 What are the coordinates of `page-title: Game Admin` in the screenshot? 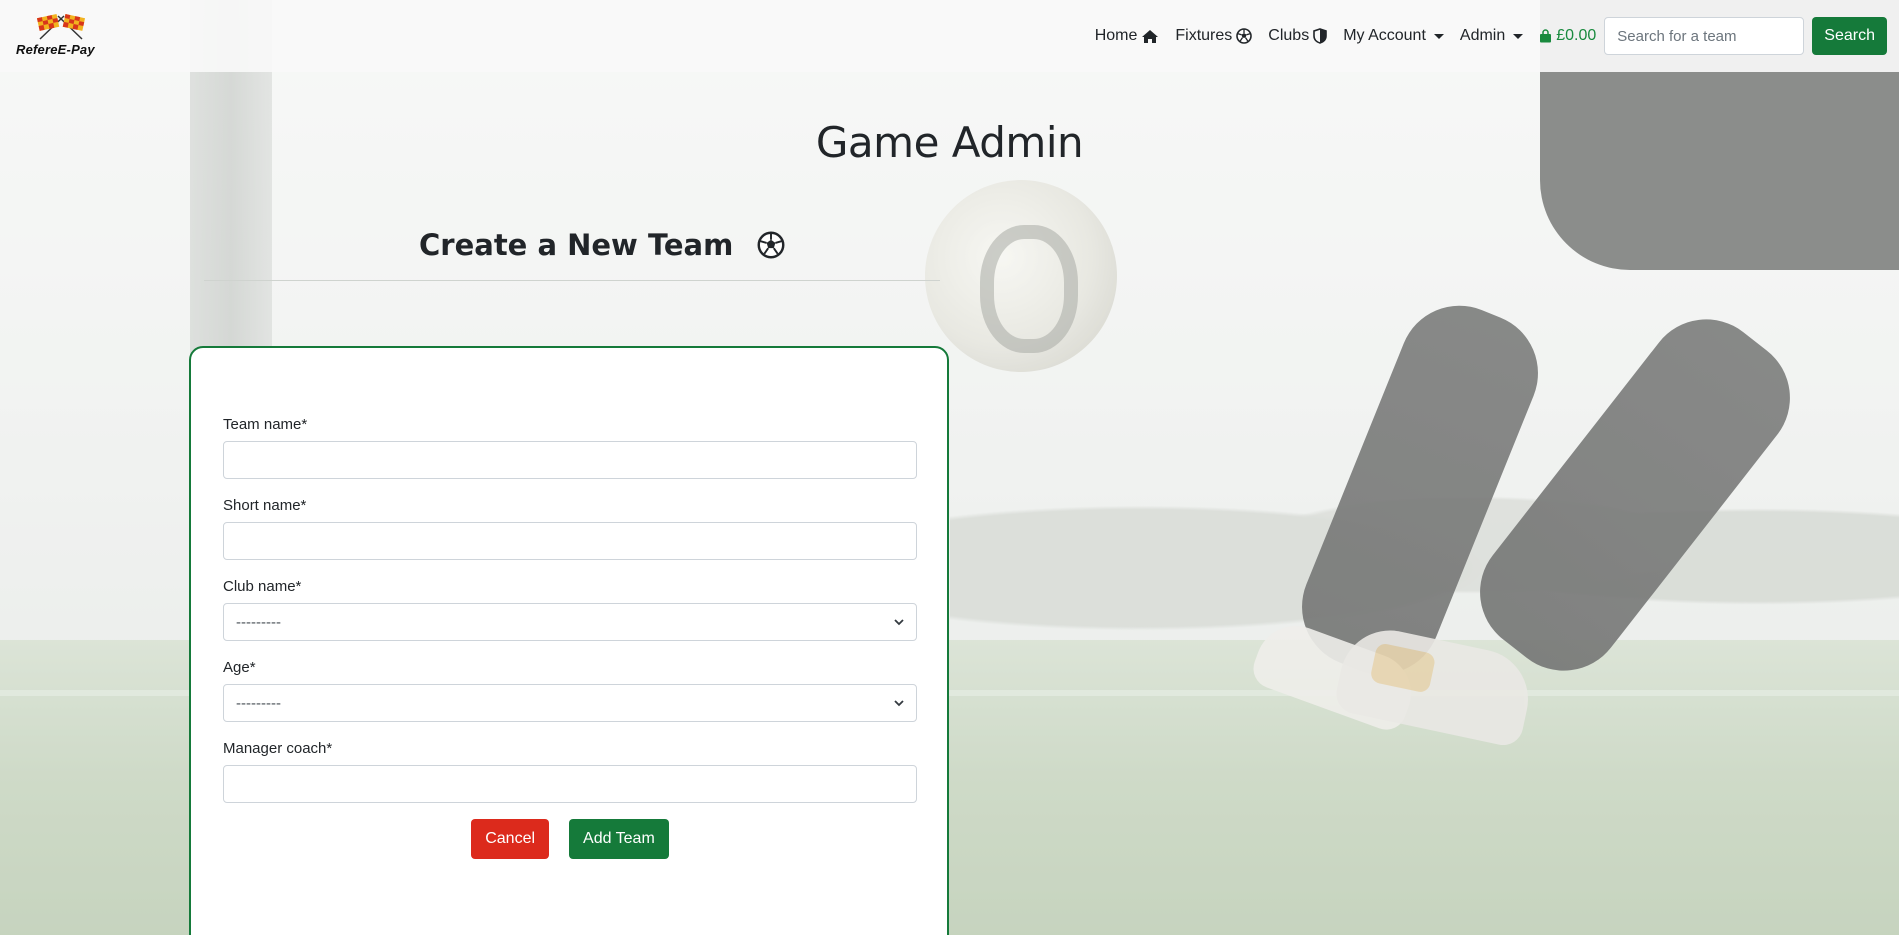 It's located at (949, 142).